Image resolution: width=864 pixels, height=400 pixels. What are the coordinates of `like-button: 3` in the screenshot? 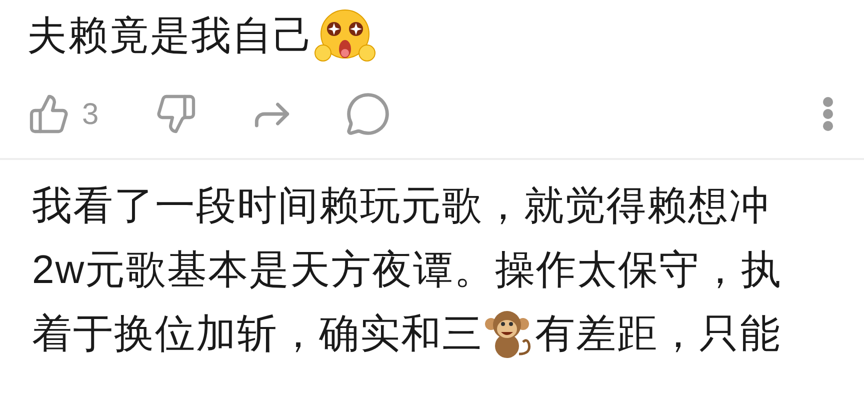 It's located at (63, 114).